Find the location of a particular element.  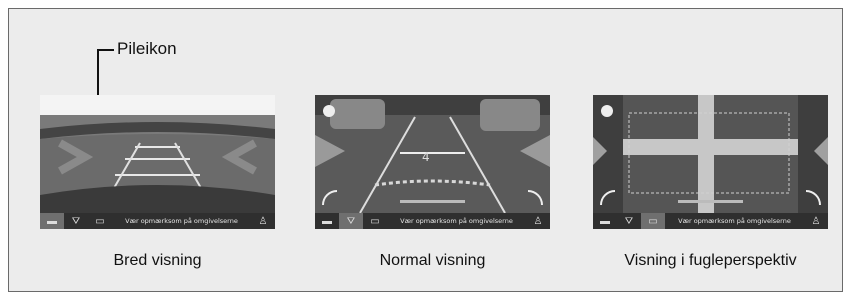

wide-view-camera-image: ▬ ⛛ ▭ Vær opmærksom på omgivelserne ♙ is located at coordinates (157, 162).